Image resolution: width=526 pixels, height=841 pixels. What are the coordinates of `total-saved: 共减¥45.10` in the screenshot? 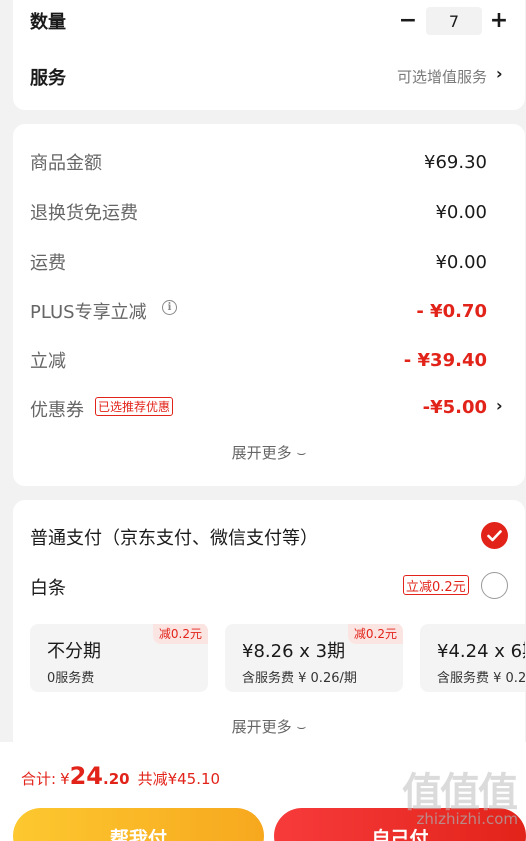 It's located at (179, 779).